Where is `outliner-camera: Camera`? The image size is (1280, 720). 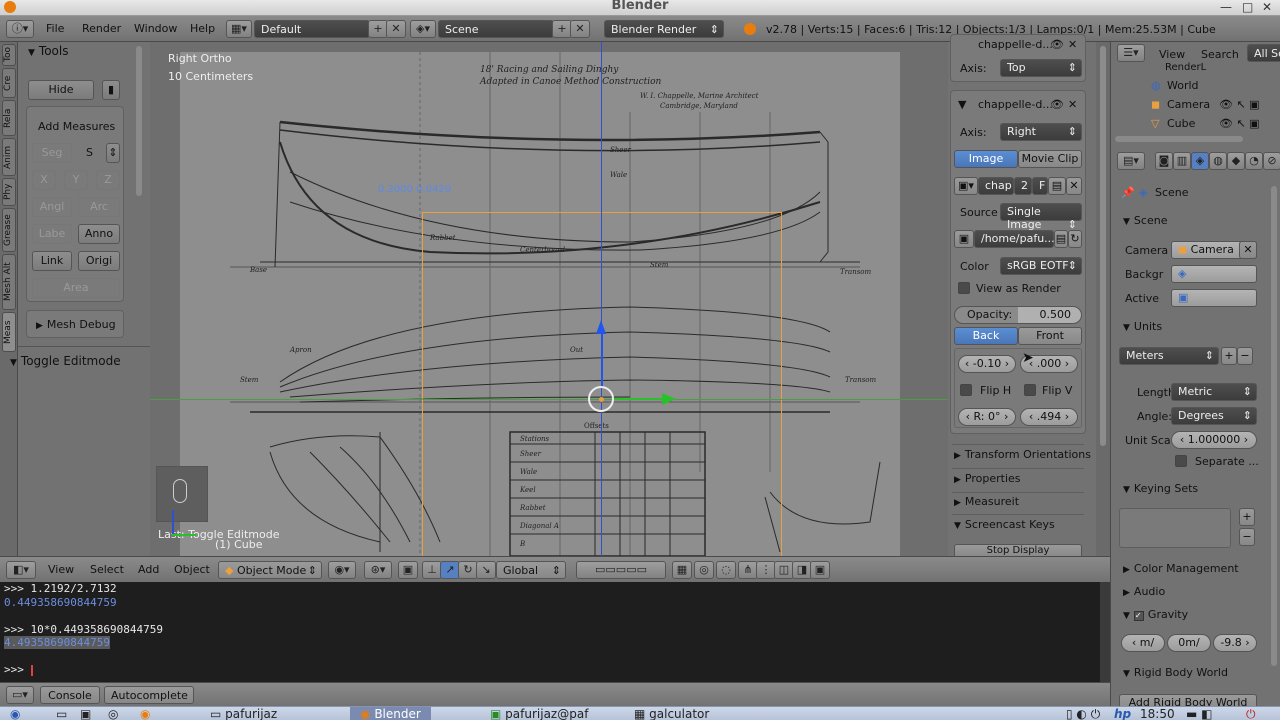 outliner-camera: Camera is located at coordinates (1188, 104).